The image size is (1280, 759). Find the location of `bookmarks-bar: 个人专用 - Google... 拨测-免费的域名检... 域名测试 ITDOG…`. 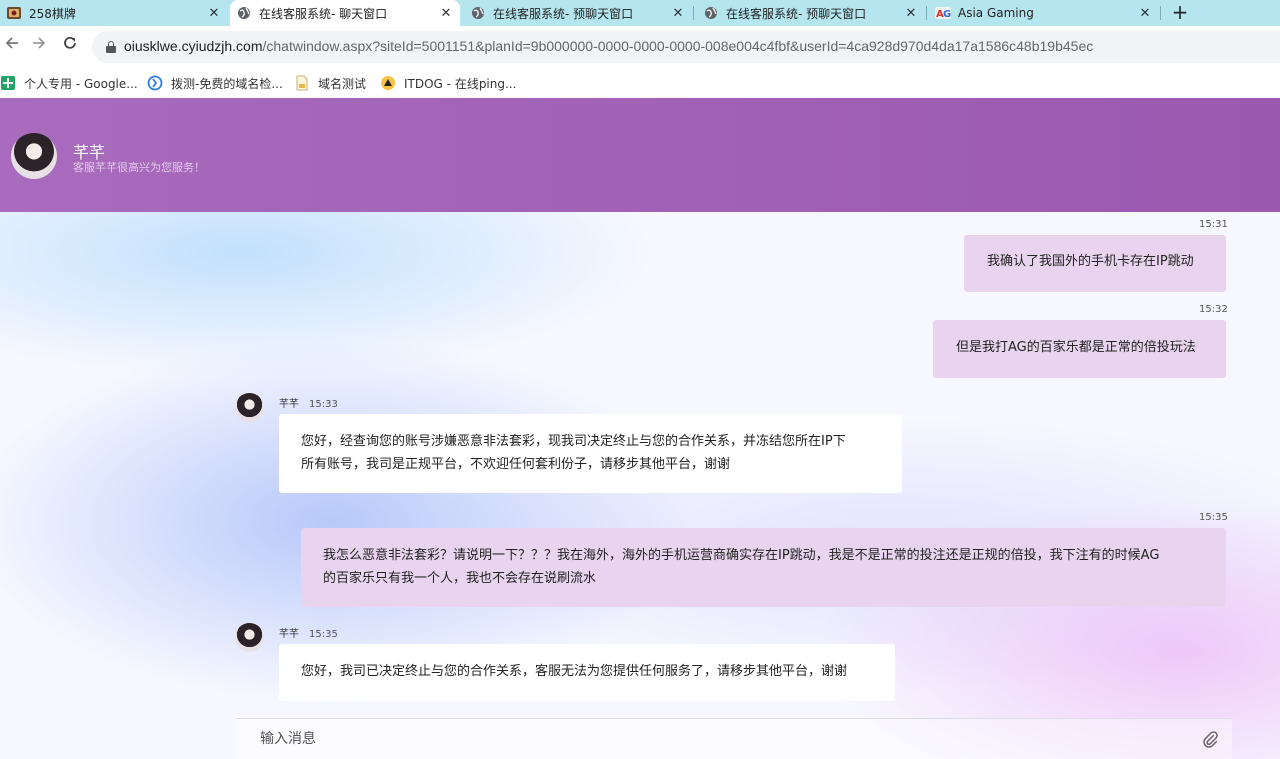

bookmarks-bar: 个人专用 - Google... 拨测-免费的域名检... 域名测试 ITDOG… is located at coordinates (640, 83).